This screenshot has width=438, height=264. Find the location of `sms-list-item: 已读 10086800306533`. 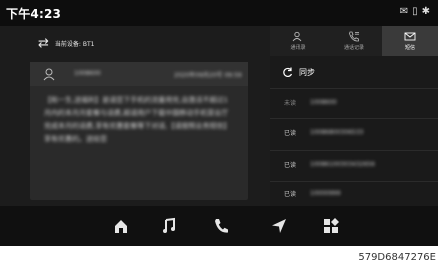

sms-list-item: 已读 10086800306533 is located at coordinates (354, 132).